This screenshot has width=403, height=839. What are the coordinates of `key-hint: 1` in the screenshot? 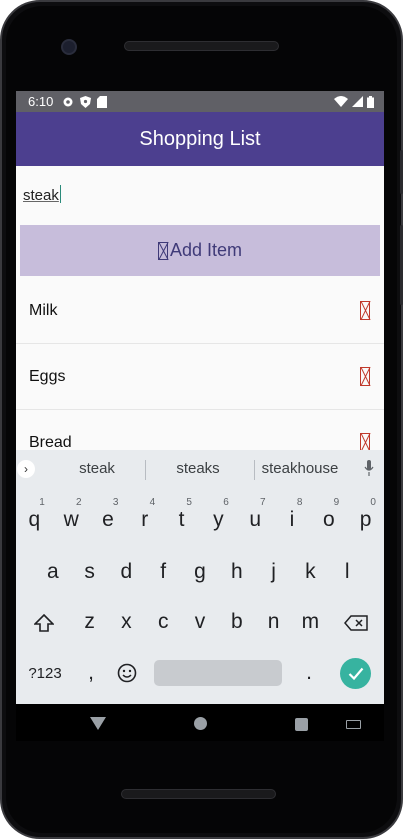 It's located at (42, 502).